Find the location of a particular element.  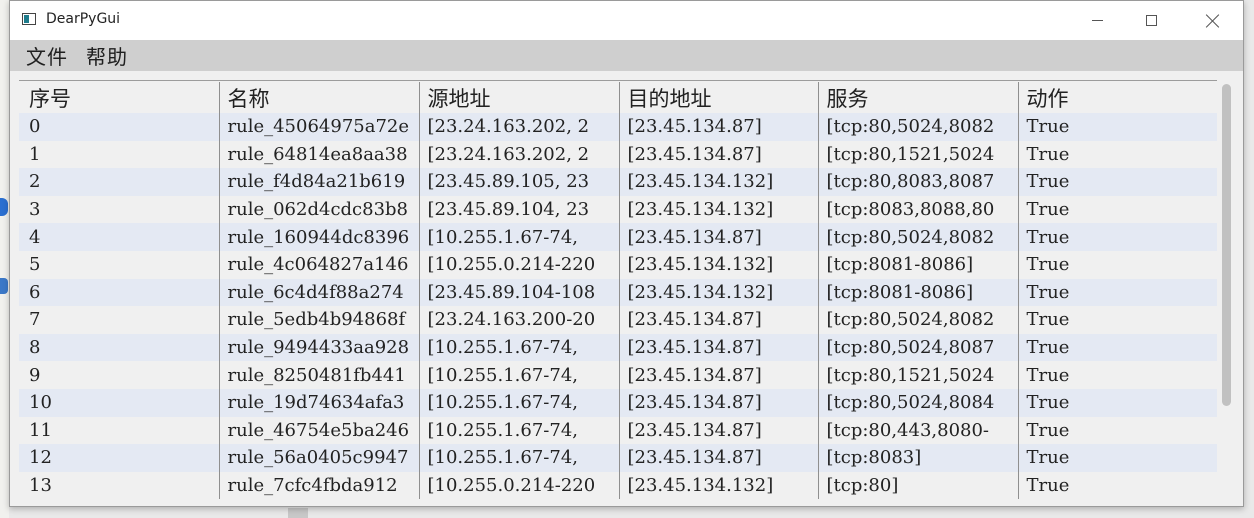

column-header-source: 源地址 is located at coordinates (518, 97).